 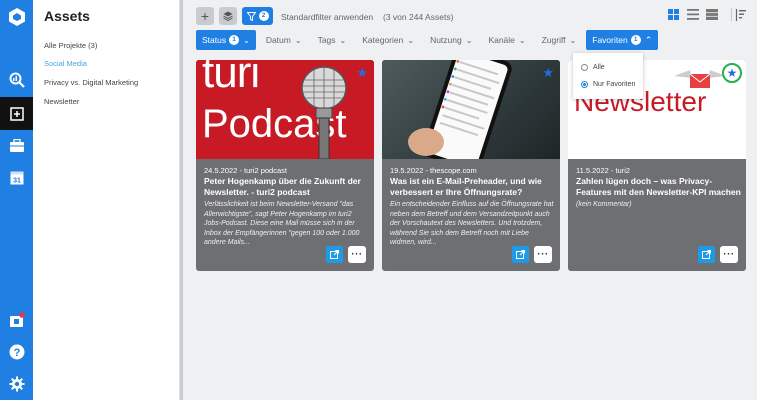 What do you see at coordinates (693, 16) in the screenshot?
I see `list-view-icon` at bounding box center [693, 16].